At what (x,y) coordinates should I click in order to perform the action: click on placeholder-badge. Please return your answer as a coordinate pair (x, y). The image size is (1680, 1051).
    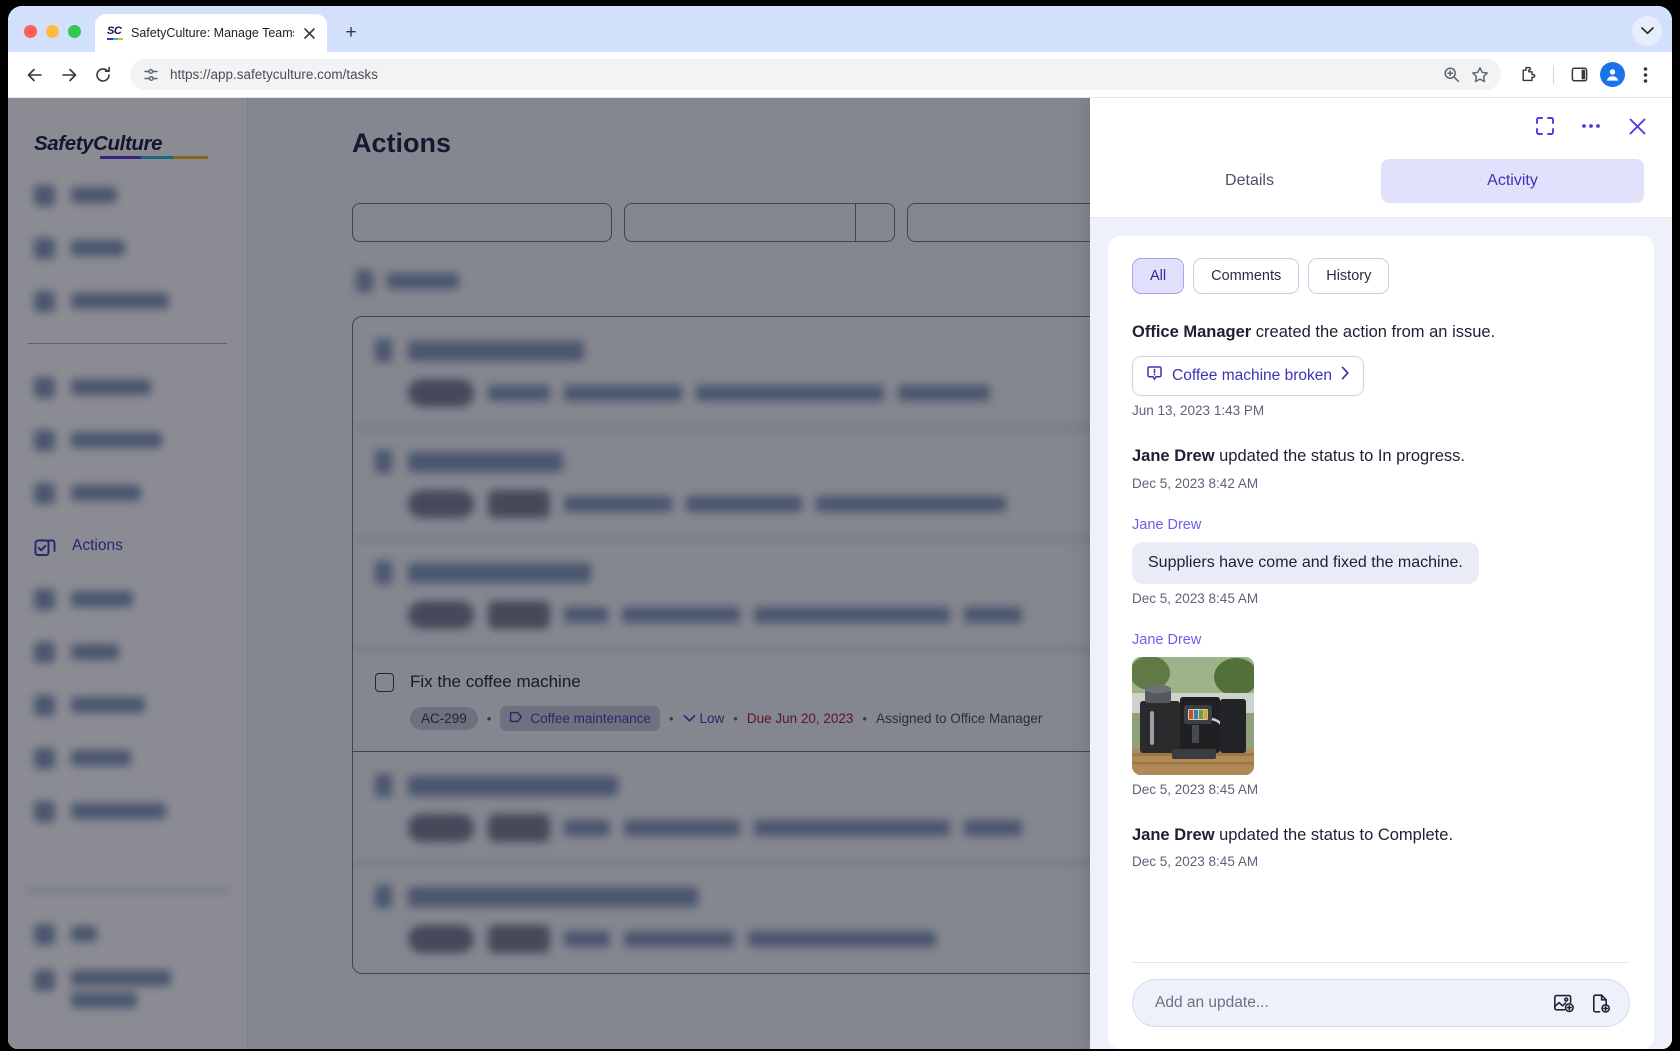
    Looking at the image, I should click on (441, 939).